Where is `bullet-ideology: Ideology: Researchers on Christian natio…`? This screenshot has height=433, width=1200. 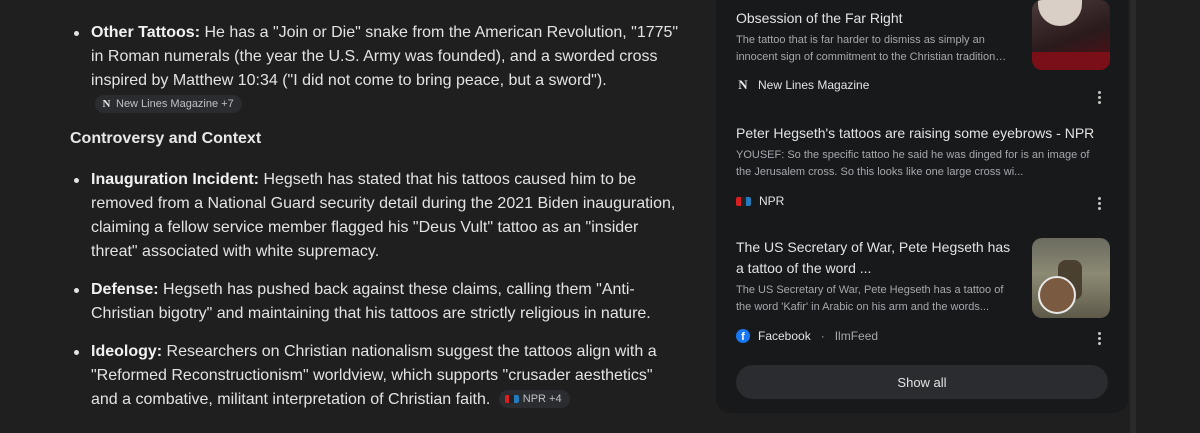
bullet-ideology: Ideology: Researchers on Christian natio… is located at coordinates (375, 376).